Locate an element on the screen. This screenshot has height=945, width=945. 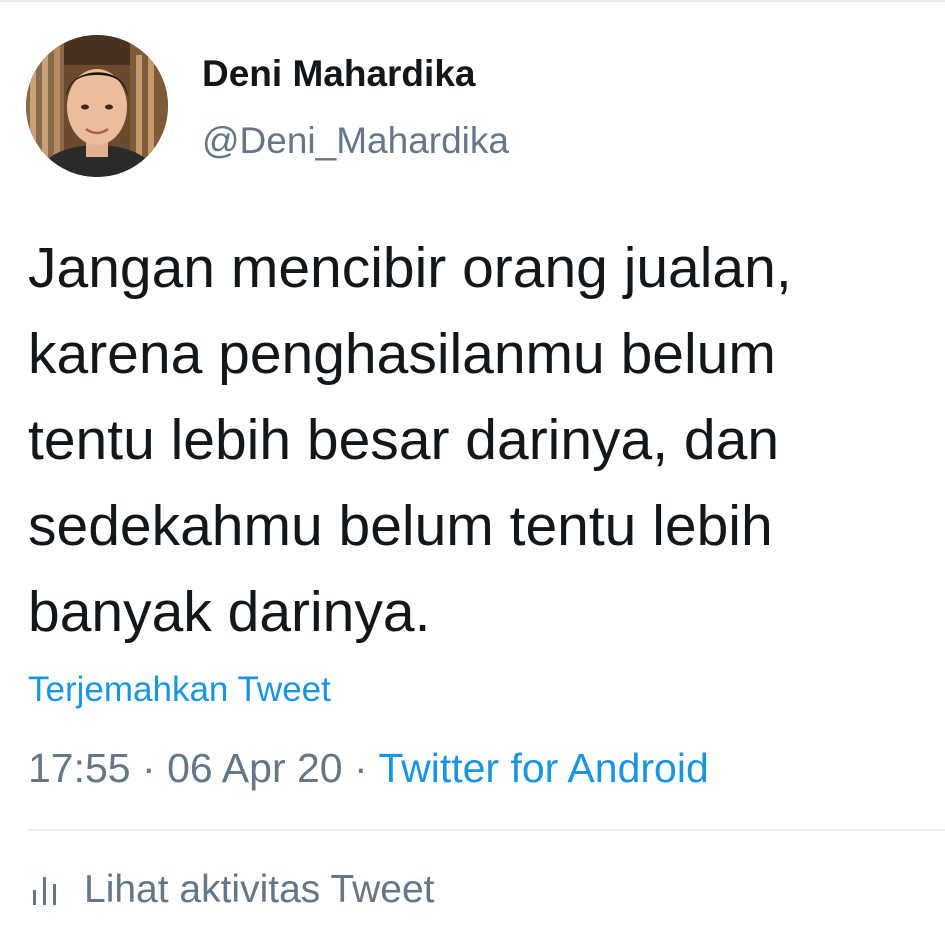
author-handle: @Deni_Mahardika is located at coordinates (355, 141).